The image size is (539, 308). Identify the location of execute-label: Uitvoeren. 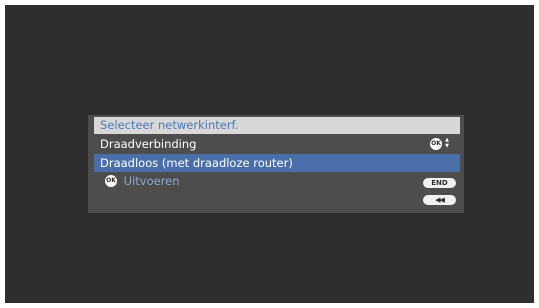
(151, 181).